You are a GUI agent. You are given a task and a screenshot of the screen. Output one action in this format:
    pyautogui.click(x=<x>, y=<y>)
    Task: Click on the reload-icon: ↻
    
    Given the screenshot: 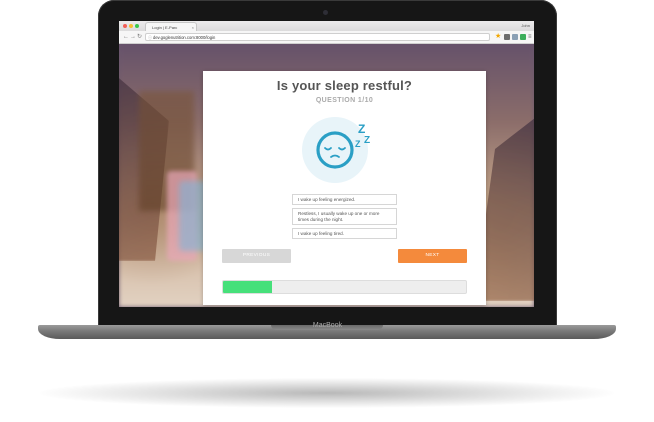 What is the action you would take?
    pyautogui.click(x=139, y=37)
    